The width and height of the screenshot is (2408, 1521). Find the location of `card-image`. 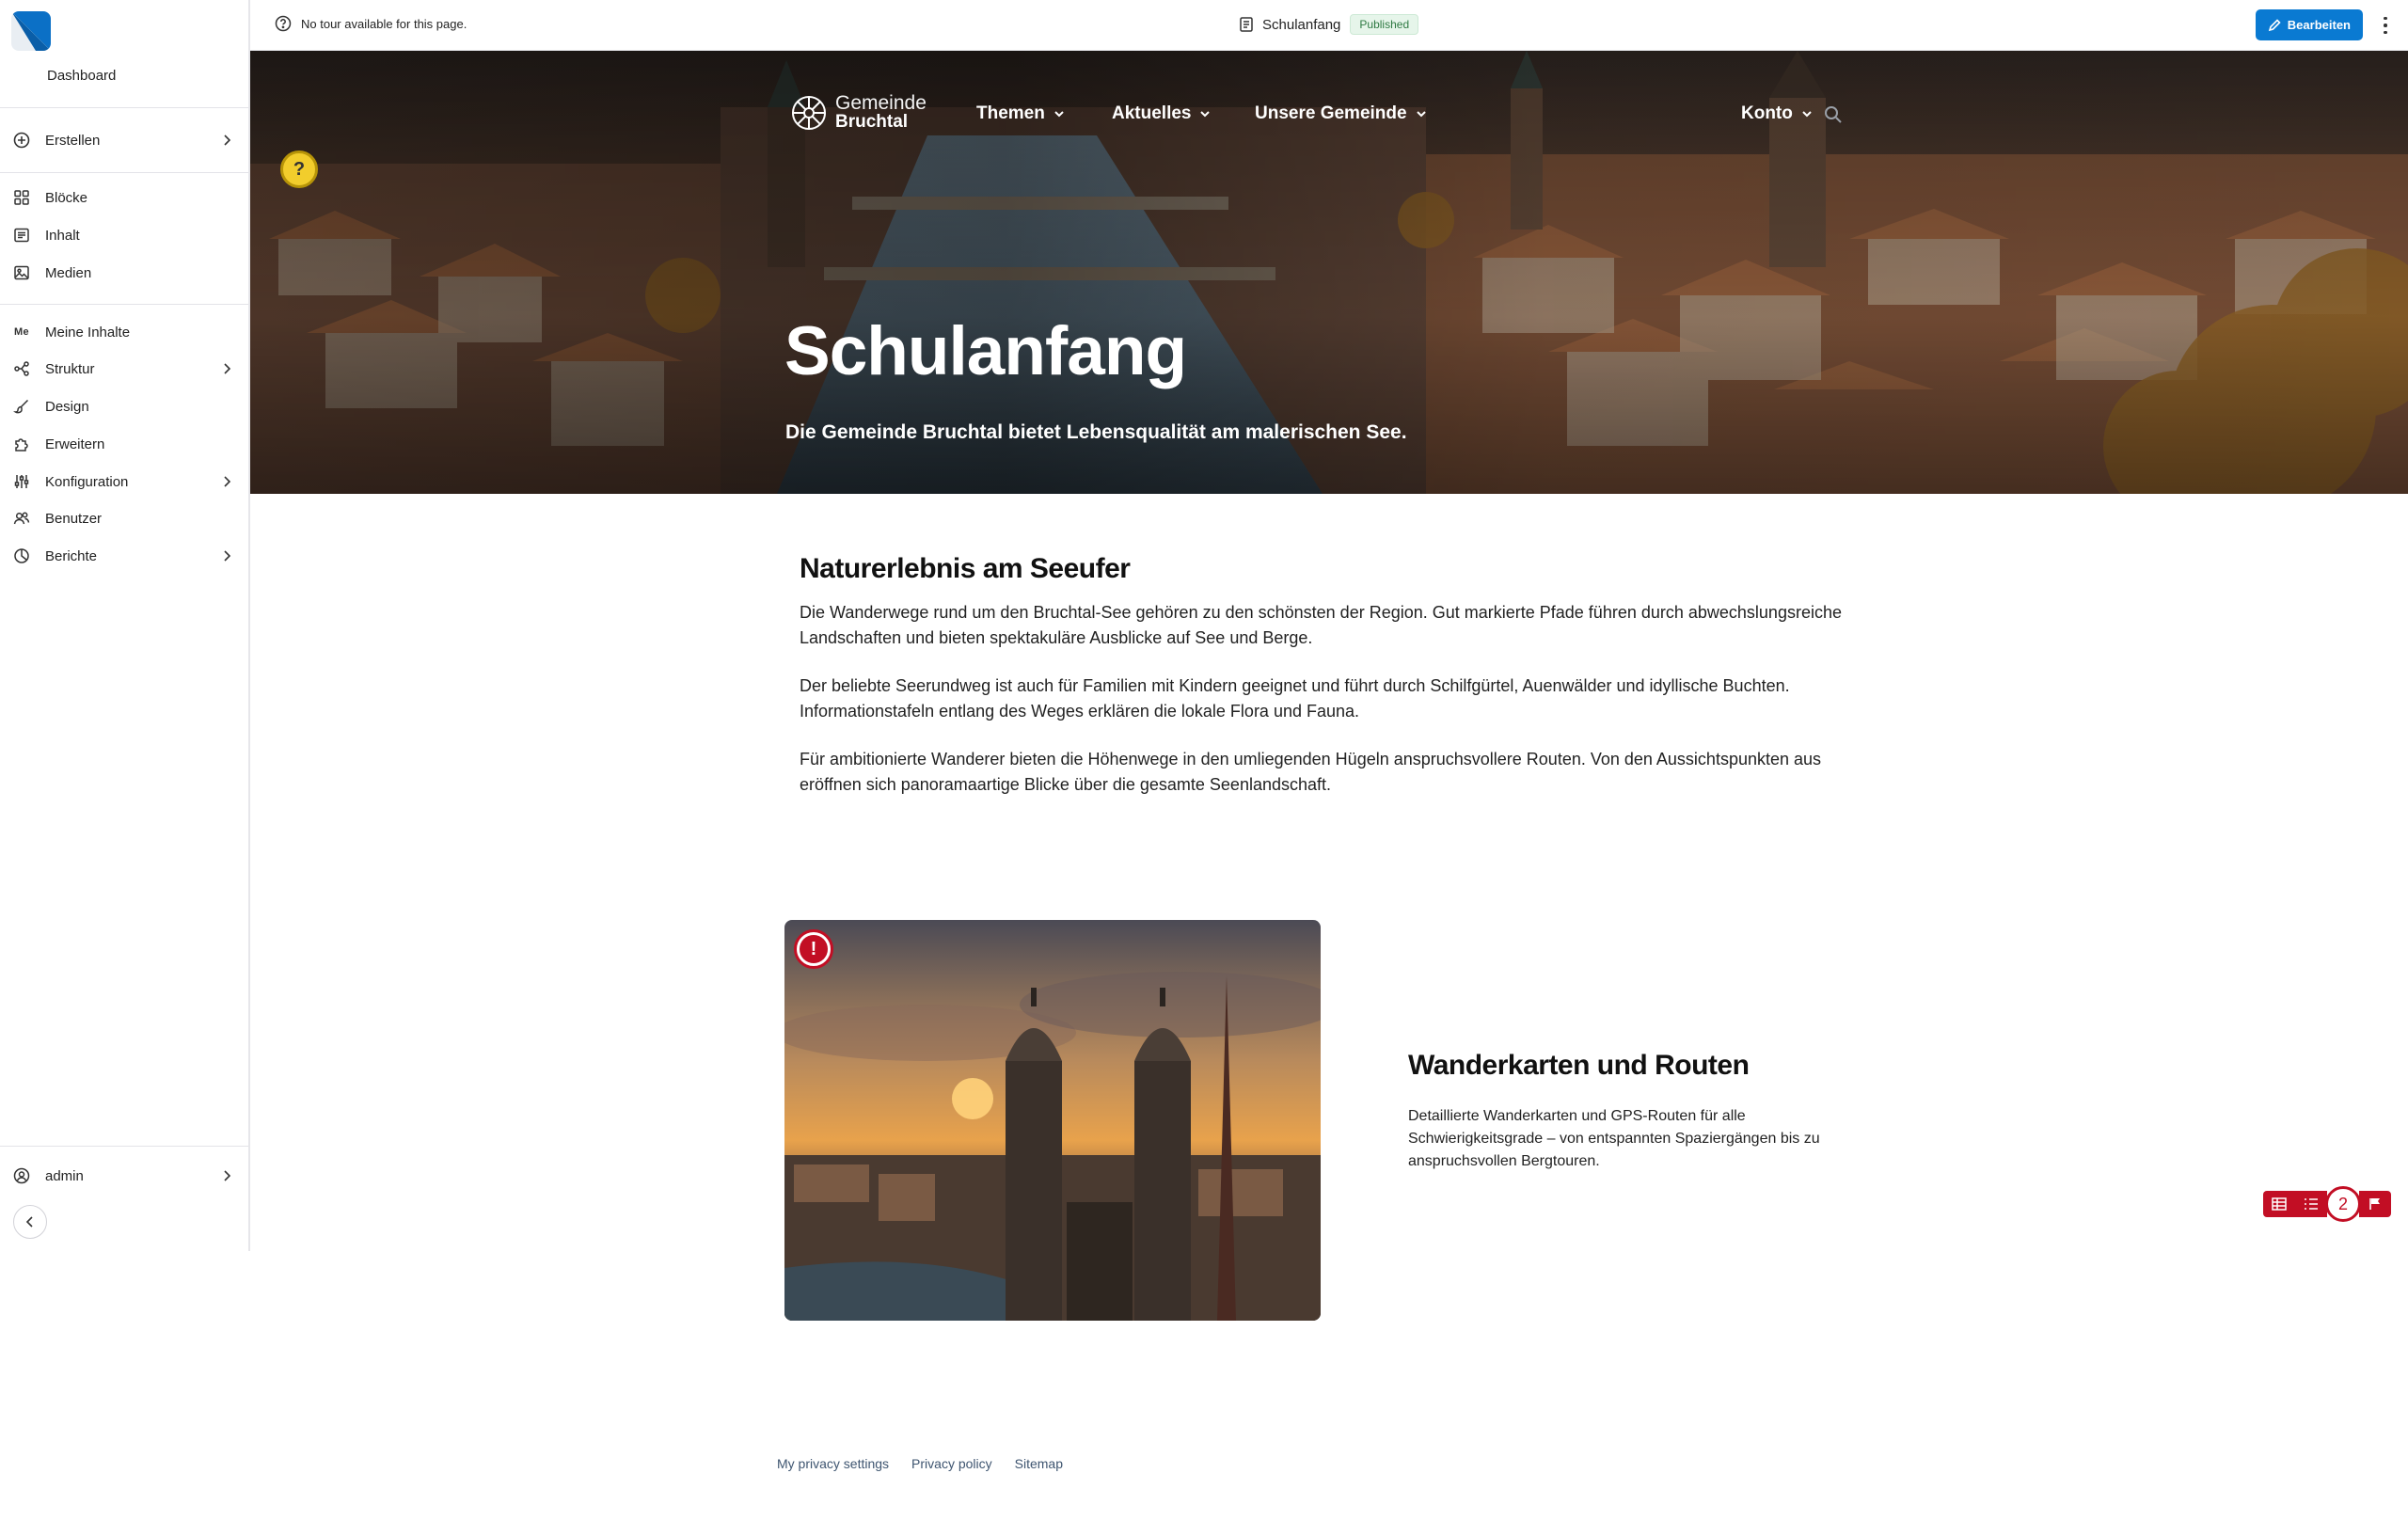

card-image is located at coordinates (1052, 1120).